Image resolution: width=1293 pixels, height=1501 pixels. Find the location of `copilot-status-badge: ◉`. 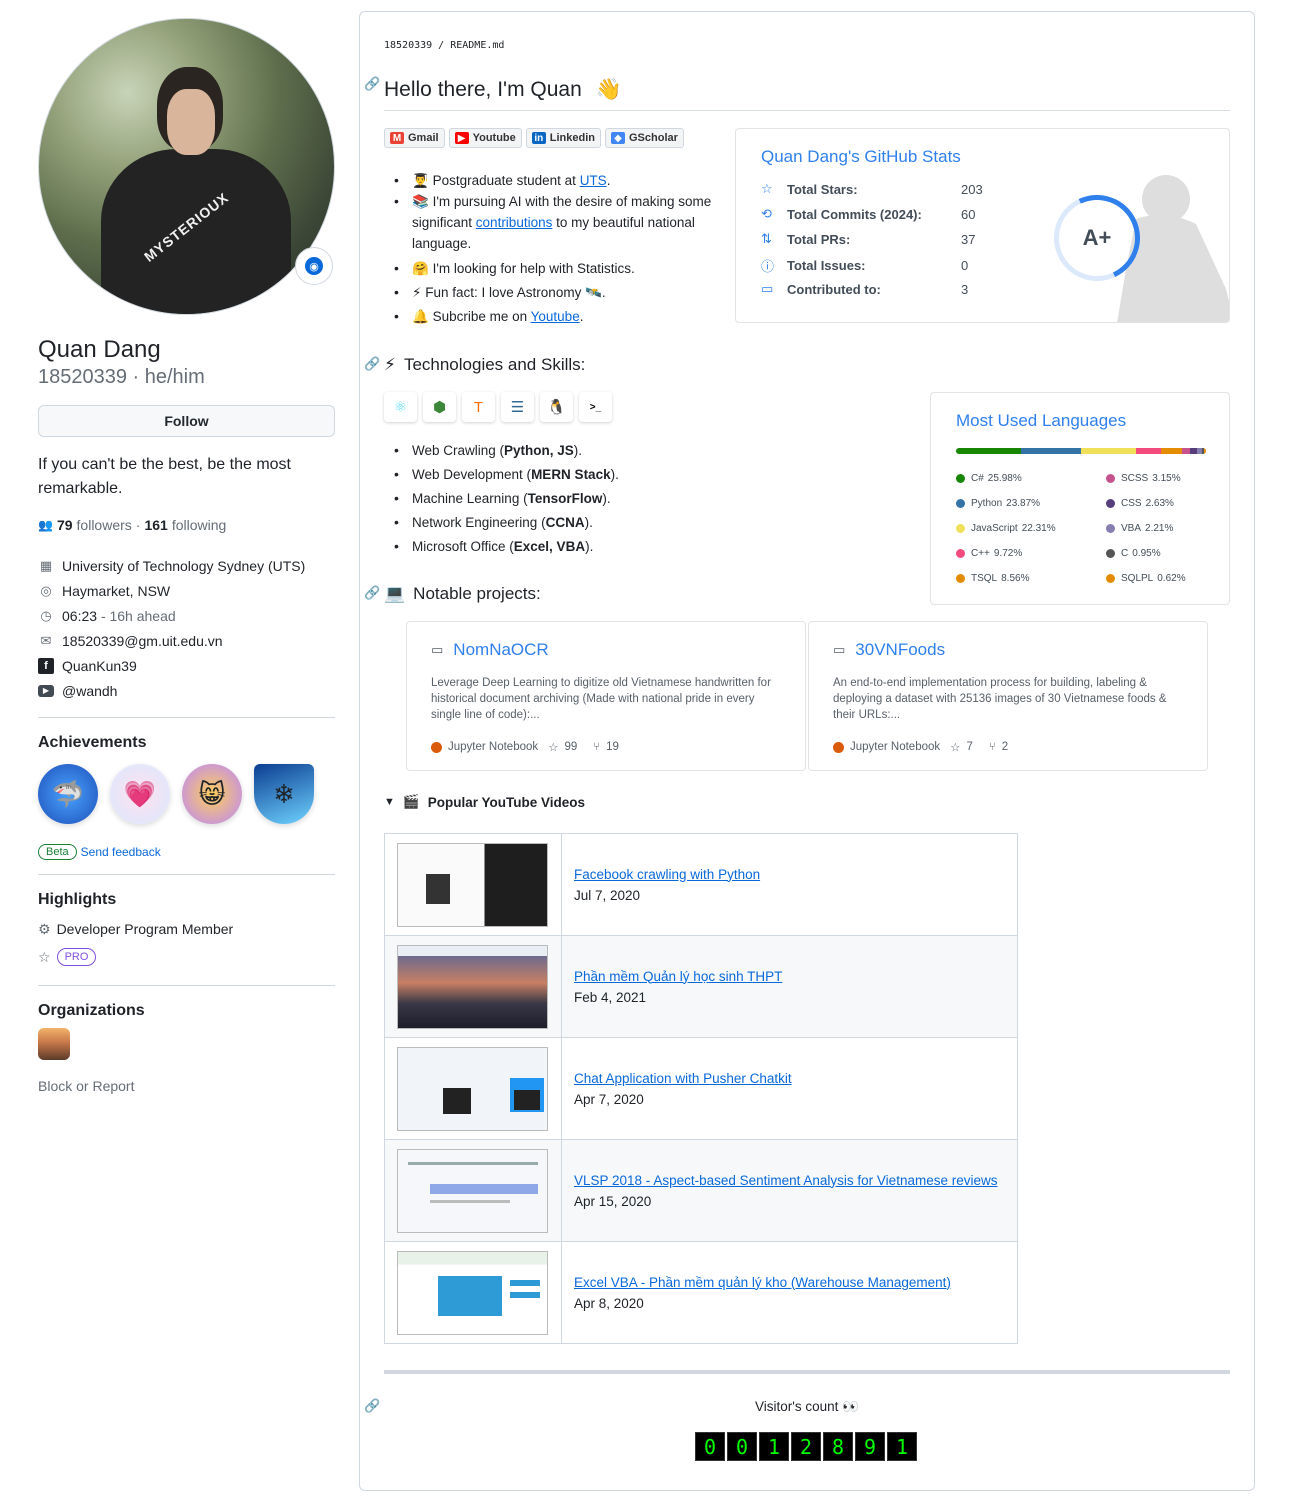

copilot-status-badge: ◉ is located at coordinates (314, 266).